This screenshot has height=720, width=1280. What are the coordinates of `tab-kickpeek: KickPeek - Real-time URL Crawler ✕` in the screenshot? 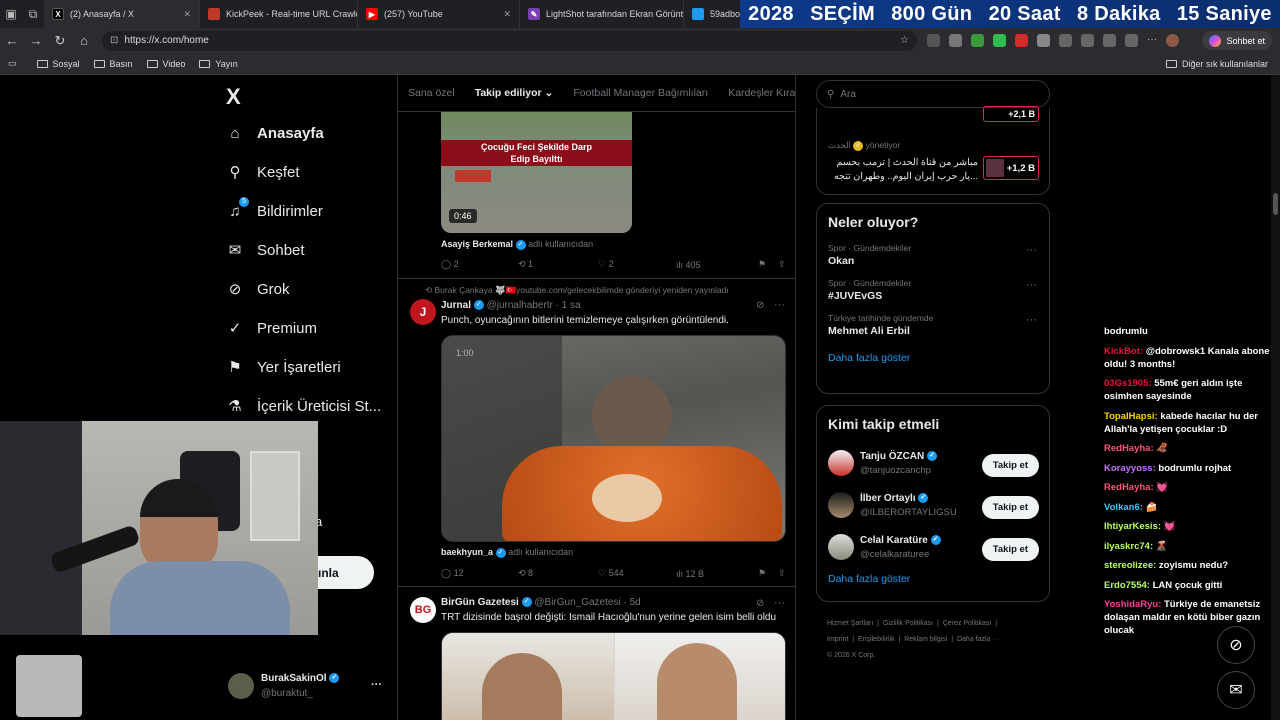 It's located at (279, 14).